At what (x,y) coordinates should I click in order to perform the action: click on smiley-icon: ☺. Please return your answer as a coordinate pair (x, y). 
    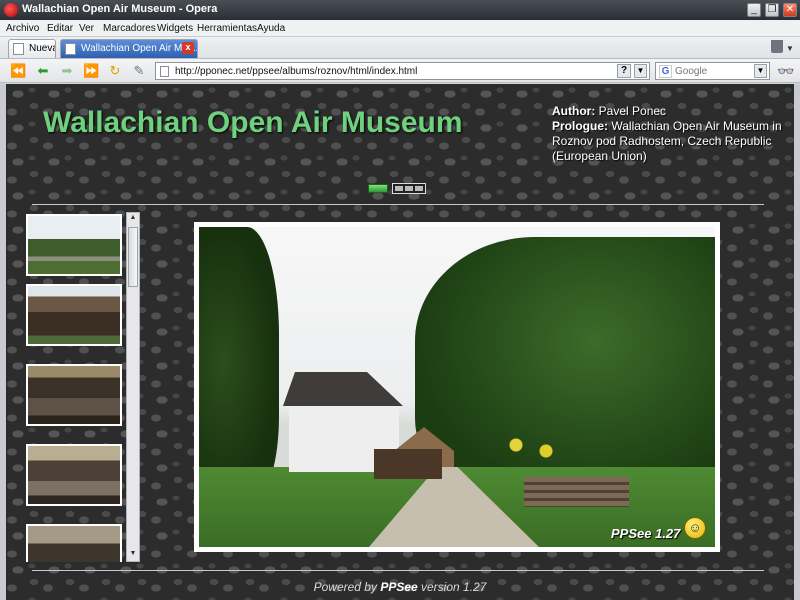
    Looking at the image, I should click on (695, 528).